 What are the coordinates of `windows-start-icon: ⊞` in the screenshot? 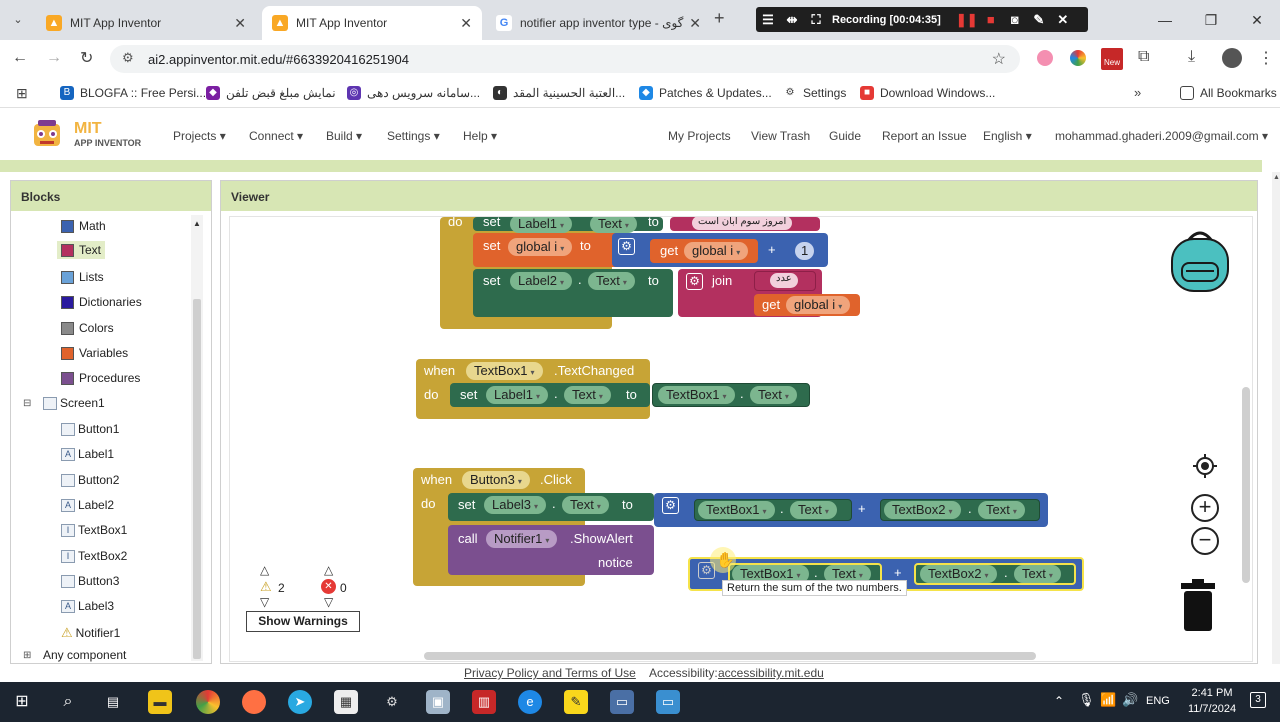 It's located at (22, 702).